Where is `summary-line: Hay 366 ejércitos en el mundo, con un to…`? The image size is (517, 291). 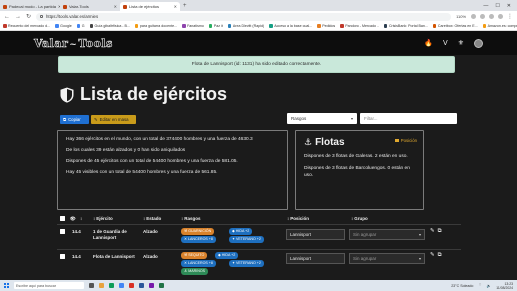
summary-line: Hay 366 ejércitos en el mundo, con un to… is located at coordinates (159, 139).